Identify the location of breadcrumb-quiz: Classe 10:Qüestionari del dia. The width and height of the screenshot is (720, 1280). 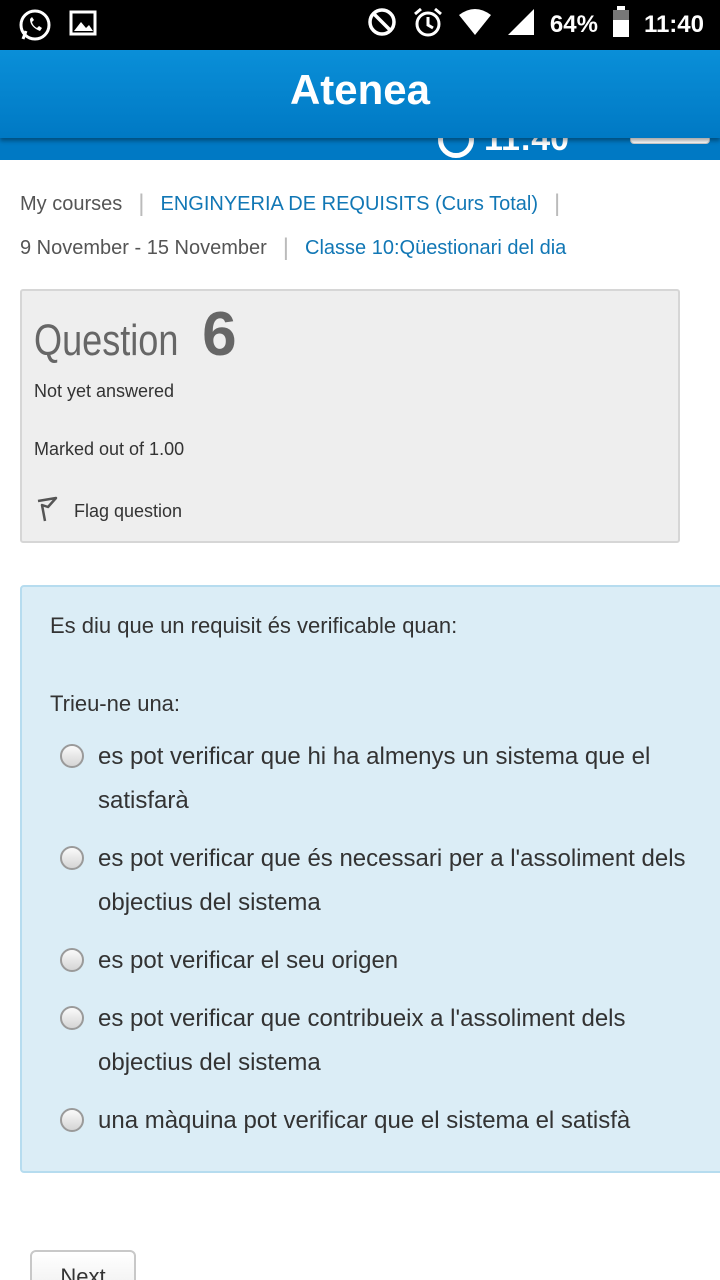
(435, 248).